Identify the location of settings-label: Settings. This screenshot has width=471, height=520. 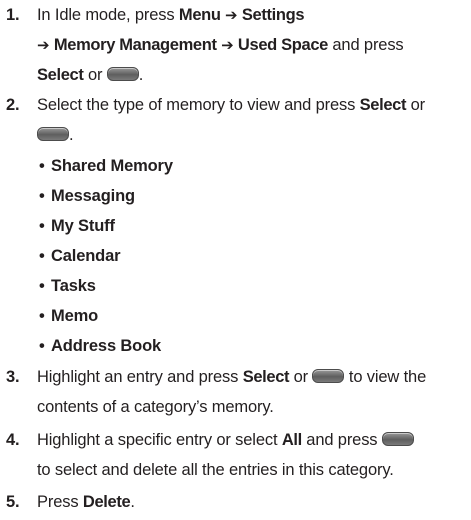
(273, 15).